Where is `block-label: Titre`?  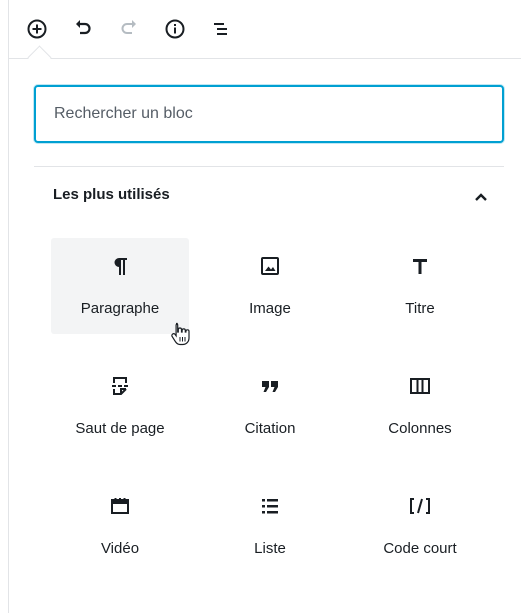
block-label: Titre is located at coordinates (420, 308).